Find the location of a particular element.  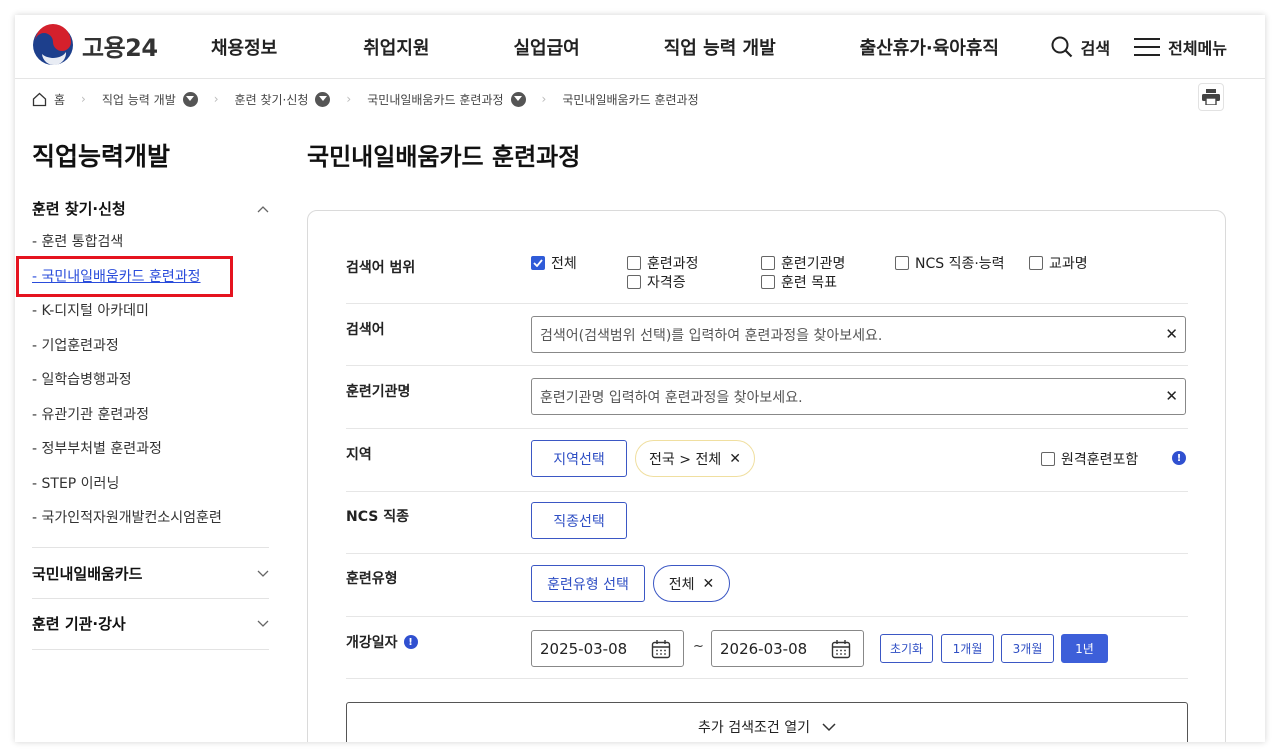

more-conditions-button: 추가 검색조건 열기 is located at coordinates (767, 722).